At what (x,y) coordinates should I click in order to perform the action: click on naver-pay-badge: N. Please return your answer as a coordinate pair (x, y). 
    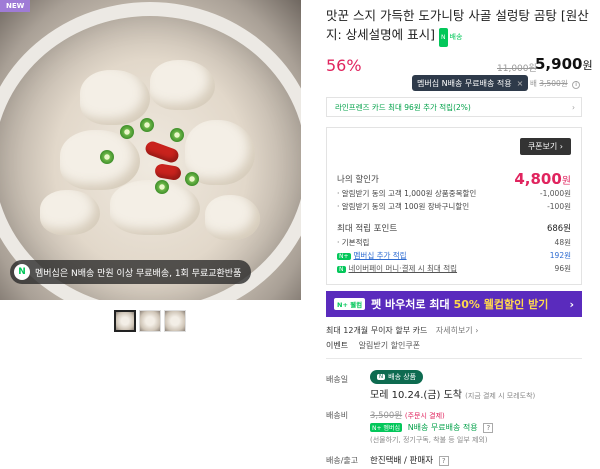
    Looking at the image, I should click on (341, 269).